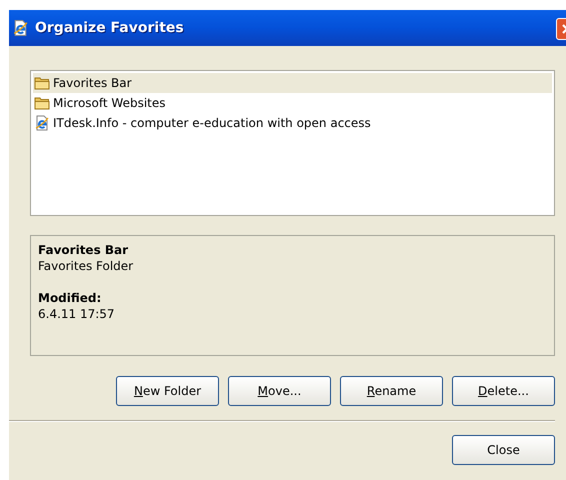 This screenshot has width=566, height=480. Describe the element at coordinates (503, 450) in the screenshot. I see `action-button: Close` at that location.